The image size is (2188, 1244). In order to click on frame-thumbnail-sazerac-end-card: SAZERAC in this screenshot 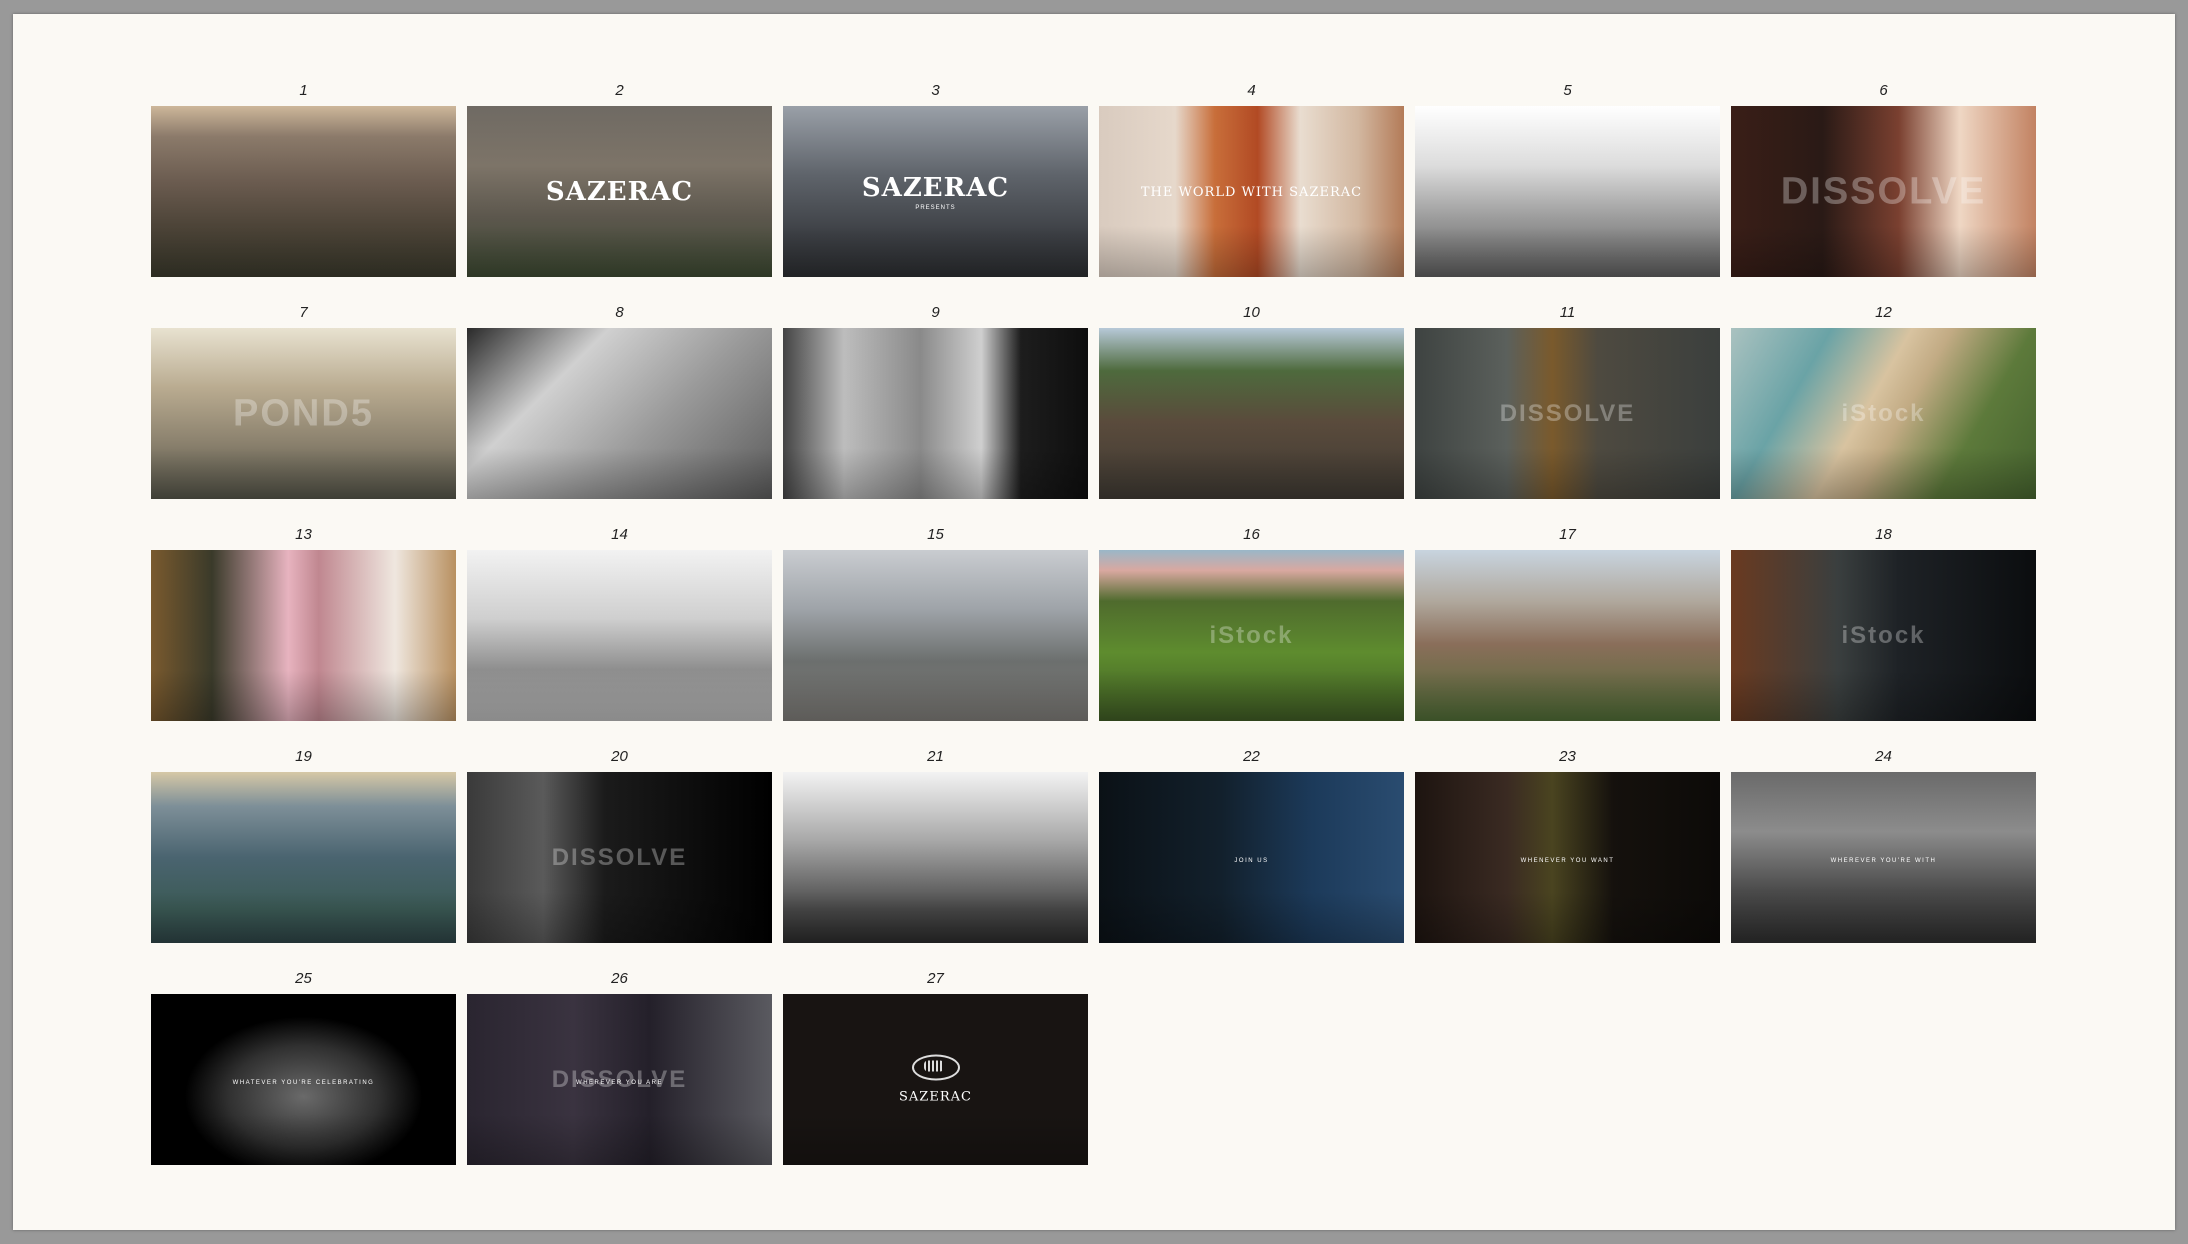, I will do `click(935, 1079)`.